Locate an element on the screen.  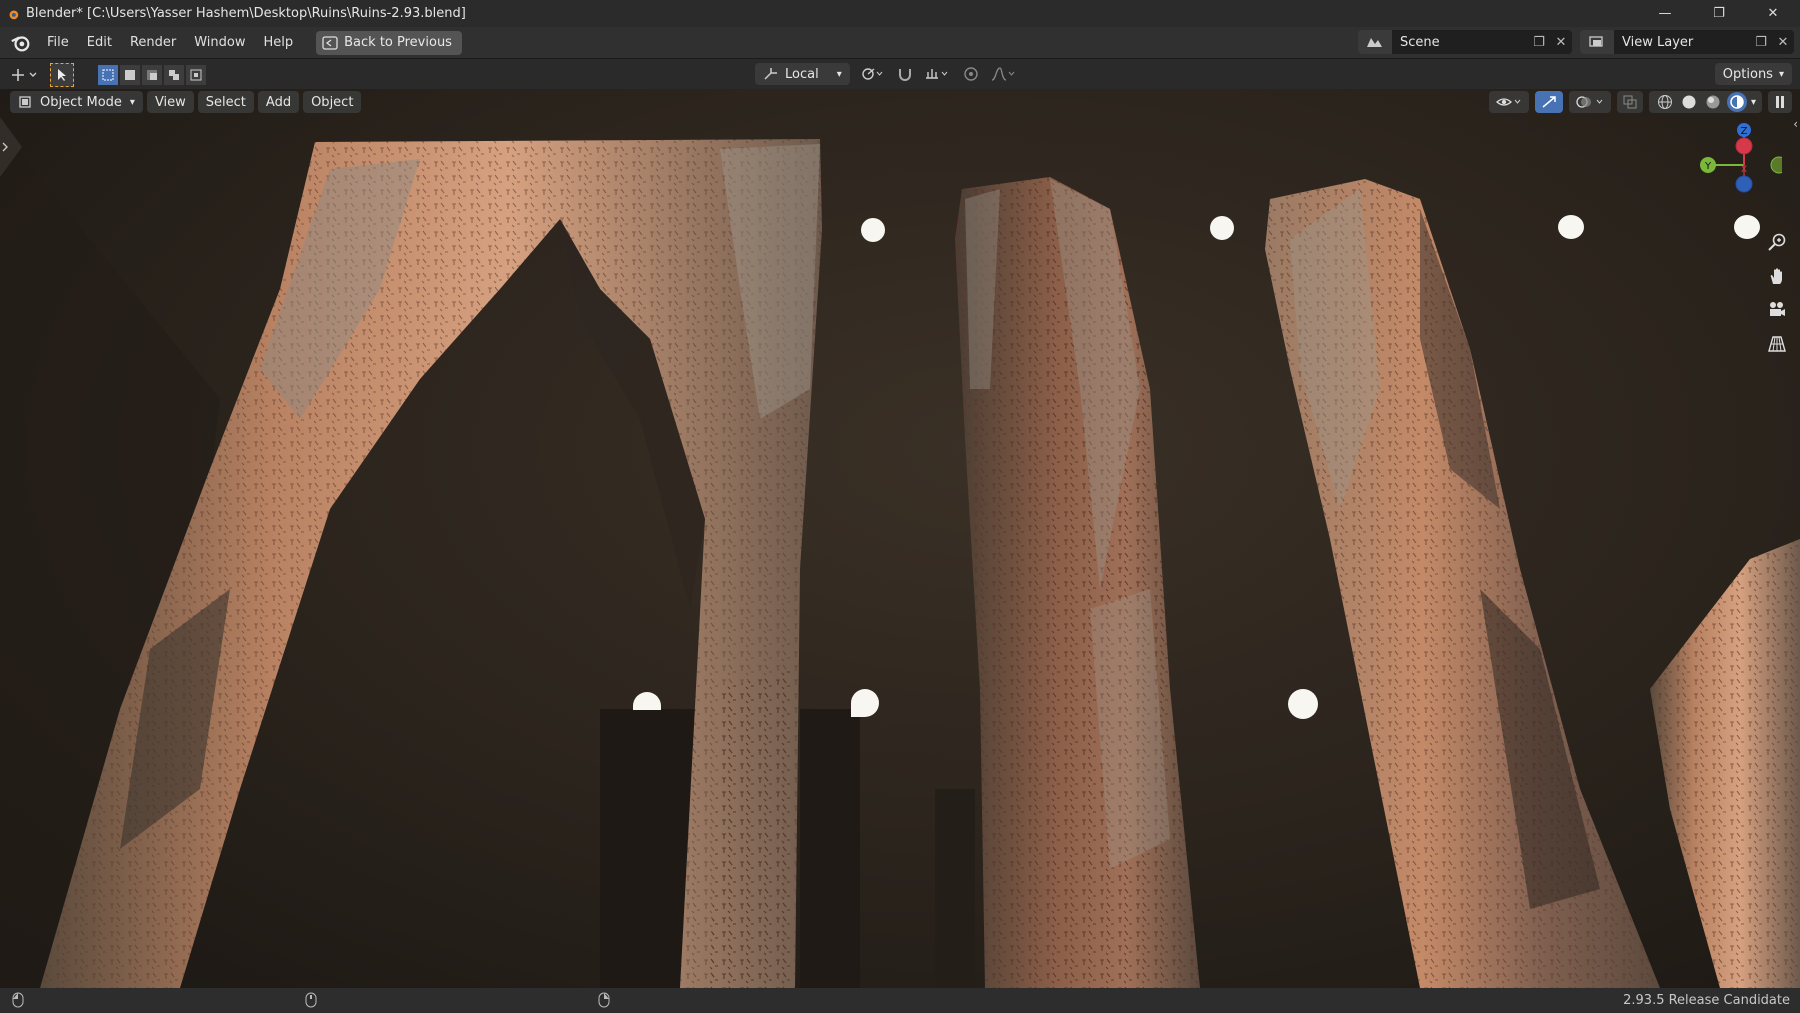
close-button: ✕ is located at coordinates (1773, 13).